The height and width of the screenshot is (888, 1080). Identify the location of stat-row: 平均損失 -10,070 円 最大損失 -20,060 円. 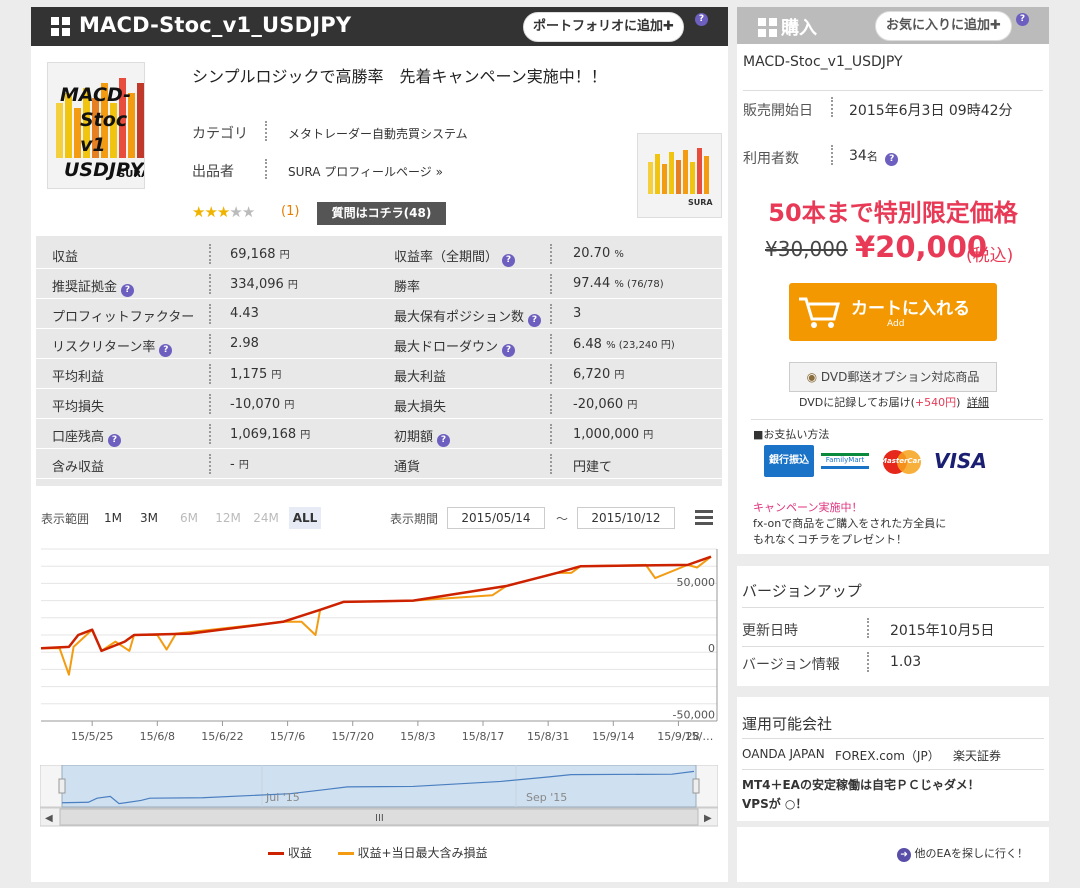
(379, 404).